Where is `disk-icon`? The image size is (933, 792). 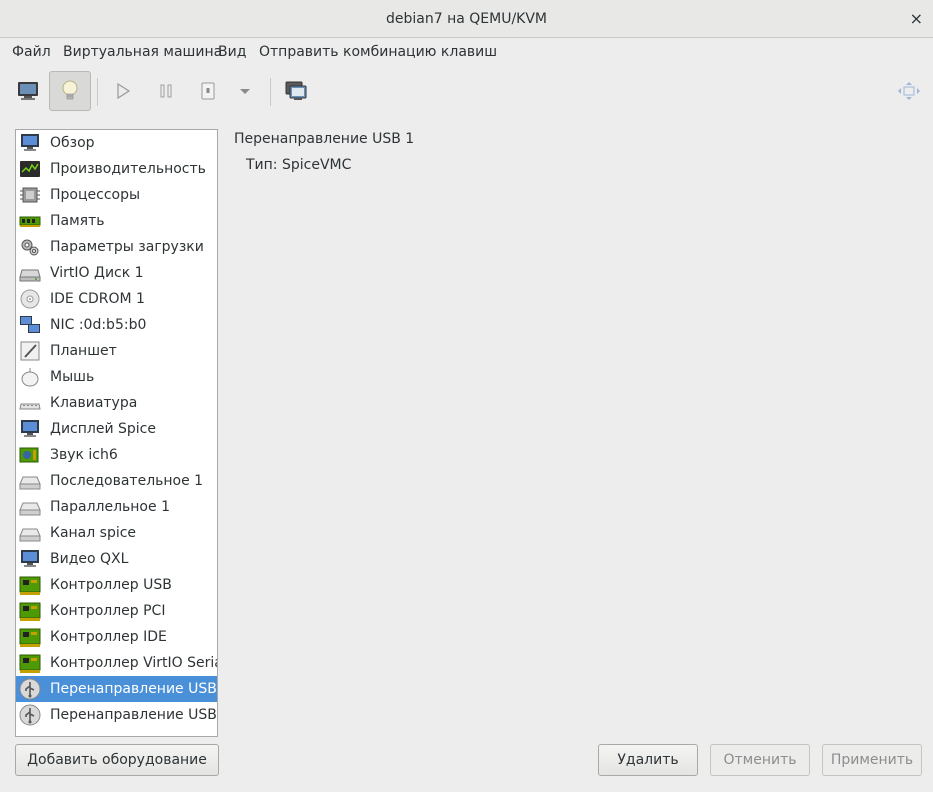 disk-icon is located at coordinates (30, 273).